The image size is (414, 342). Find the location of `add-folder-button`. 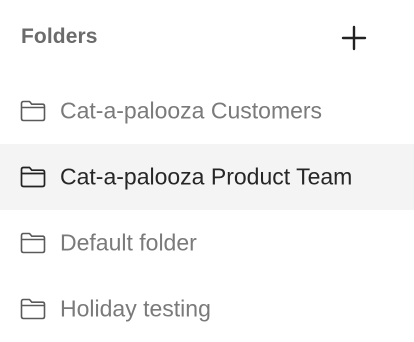

add-folder-button is located at coordinates (354, 38).